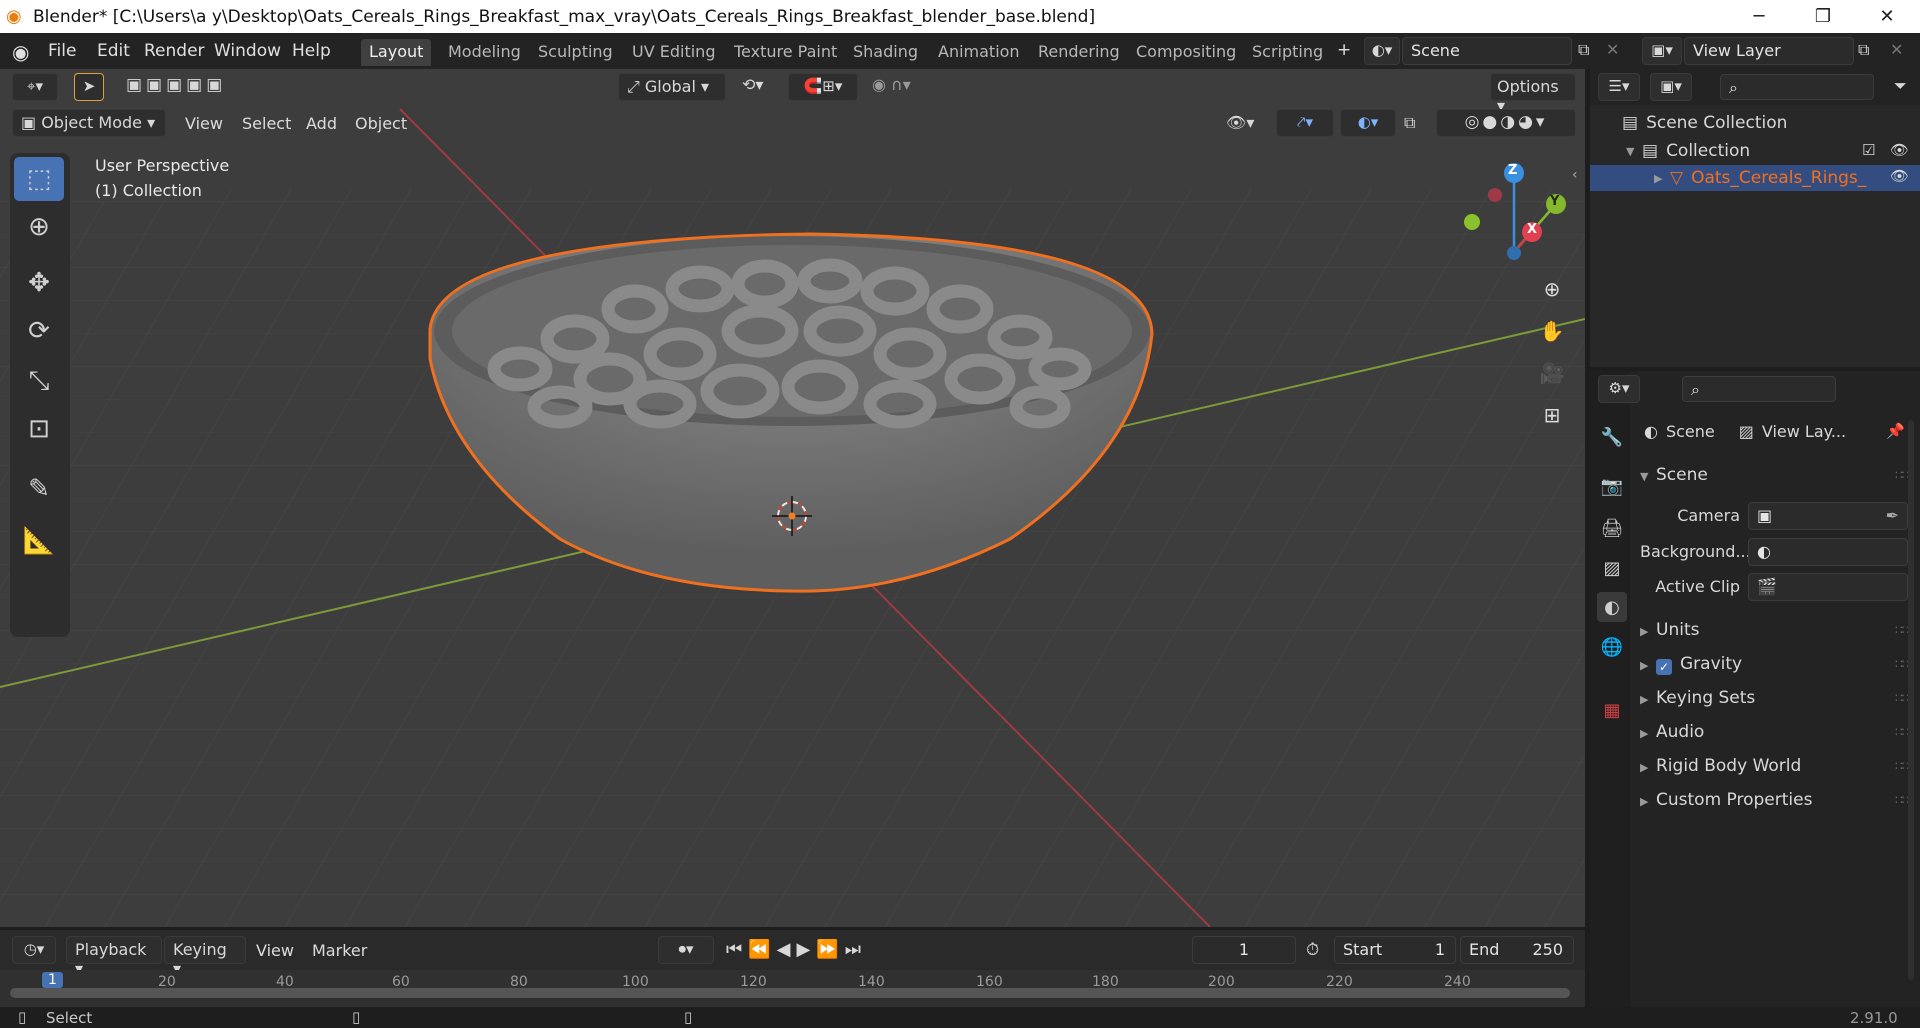  What do you see at coordinates (381, 123) in the screenshot?
I see `viewport-menu-object: Object` at bounding box center [381, 123].